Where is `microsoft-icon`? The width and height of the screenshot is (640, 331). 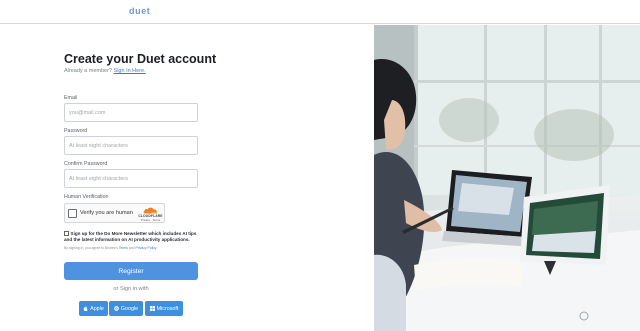 microsoft-icon is located at coordinates (152, 308).